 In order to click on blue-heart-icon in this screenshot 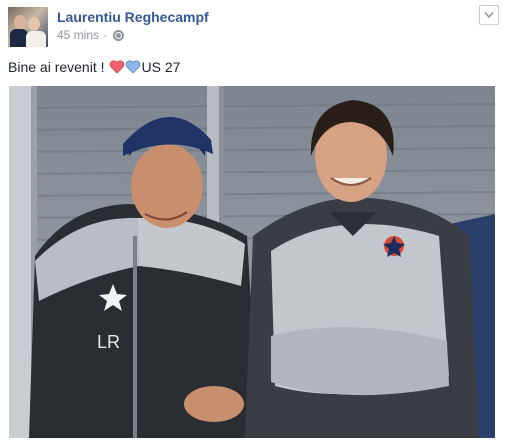, I will do `click(132, 67)`.